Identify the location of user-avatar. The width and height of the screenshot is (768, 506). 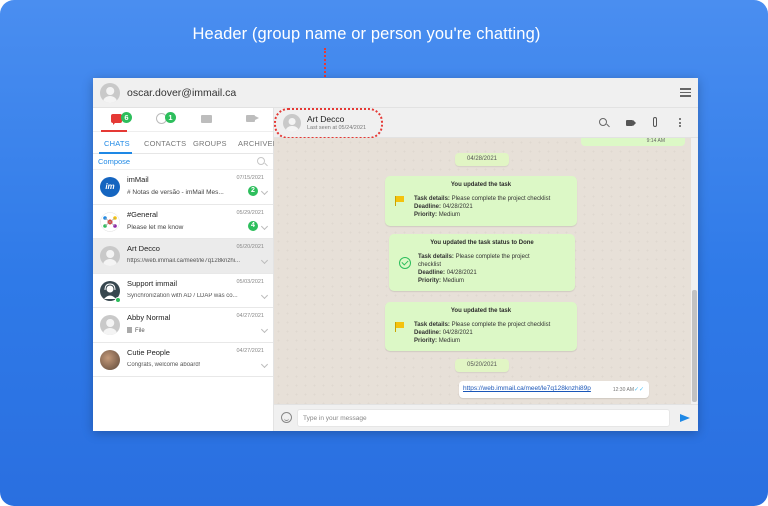
(110, 93).